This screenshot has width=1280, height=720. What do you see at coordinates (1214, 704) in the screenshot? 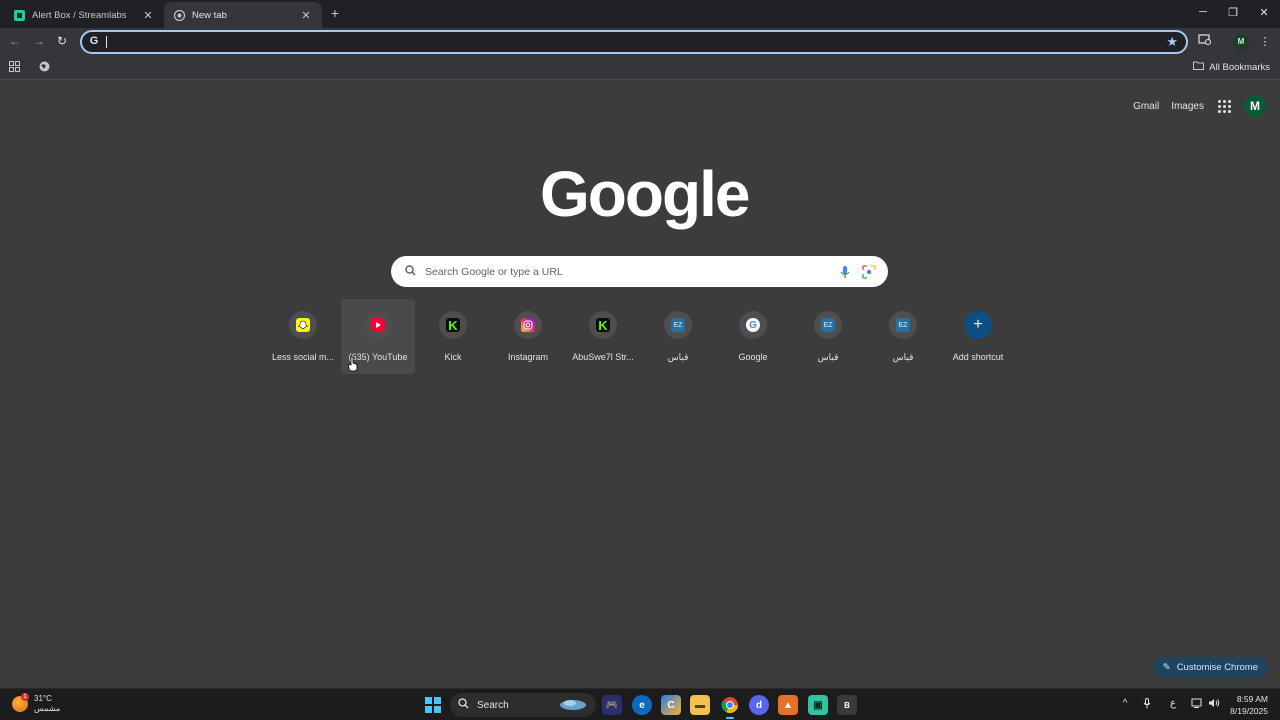
I see `volume-icon` at bounding box center [1214, 704].